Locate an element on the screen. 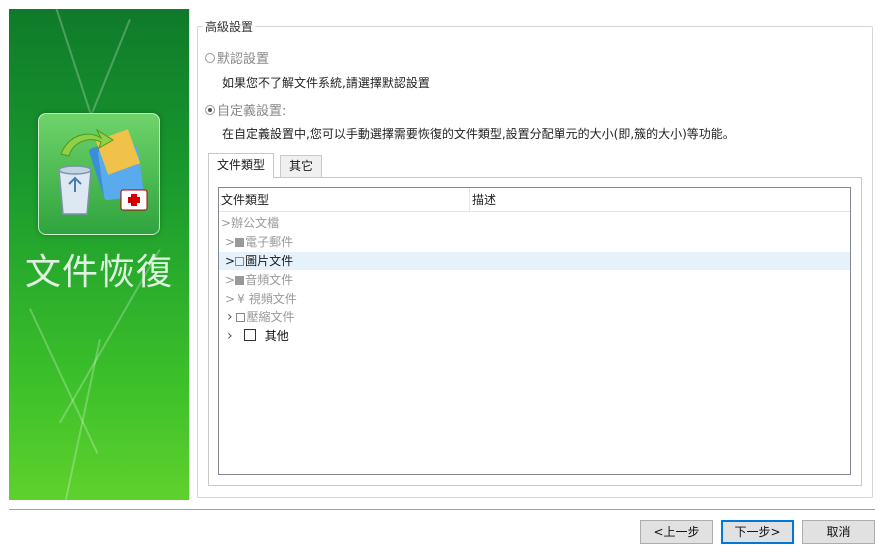 The width and height of the screenshot is (885, 554). list-item-archives: › 壓縮文件 is located at coordinates (534, 317).